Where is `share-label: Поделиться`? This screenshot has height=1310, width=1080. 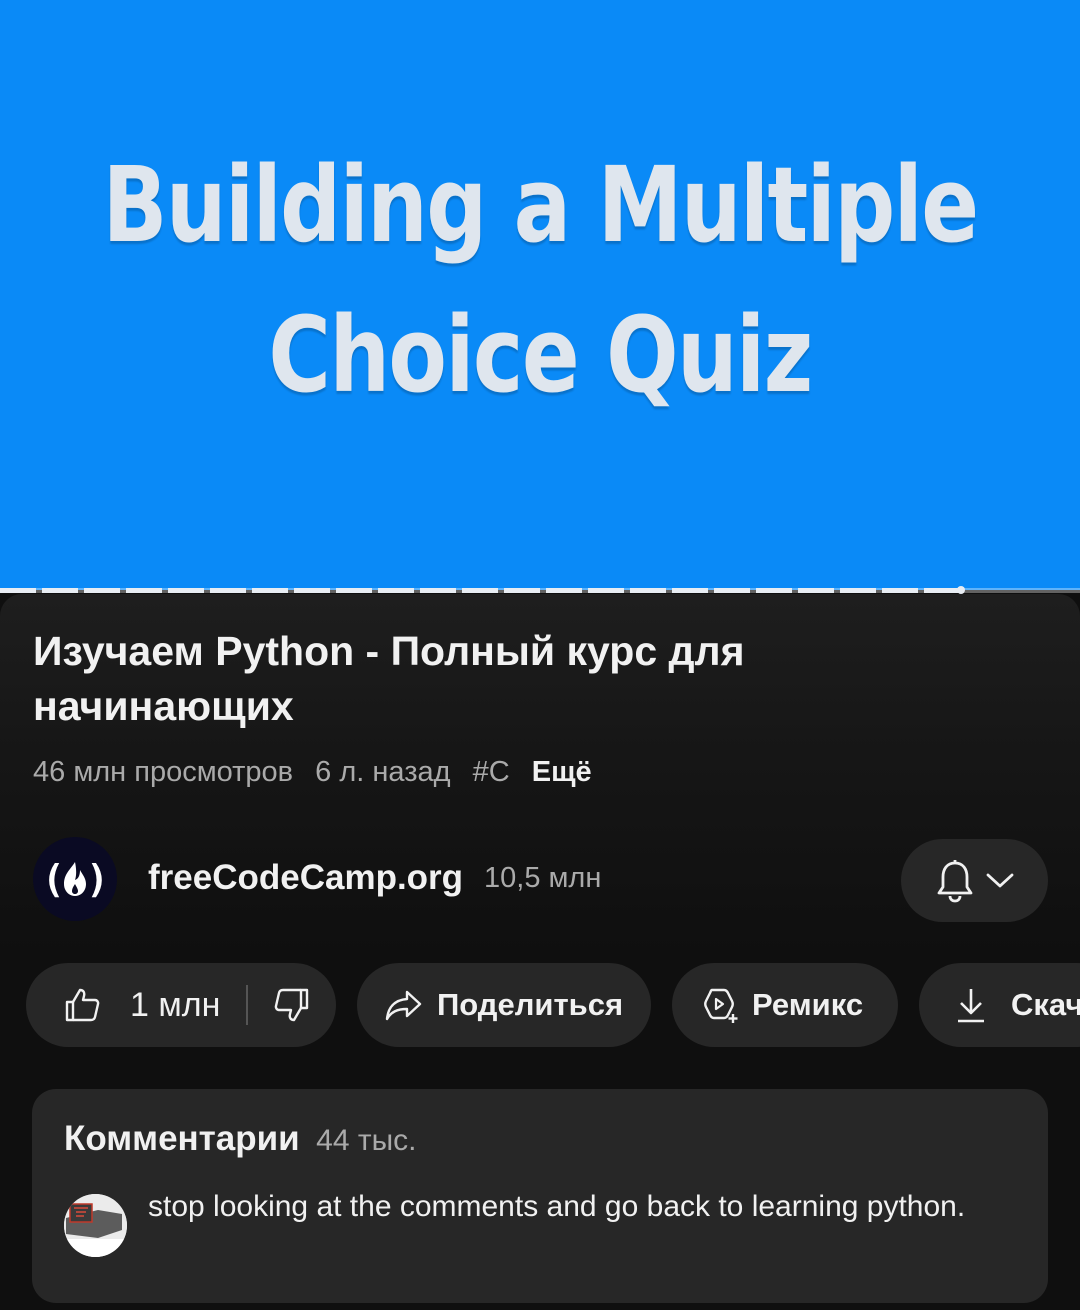
share-label: Поделиться is located at coordinates (530, 1004).